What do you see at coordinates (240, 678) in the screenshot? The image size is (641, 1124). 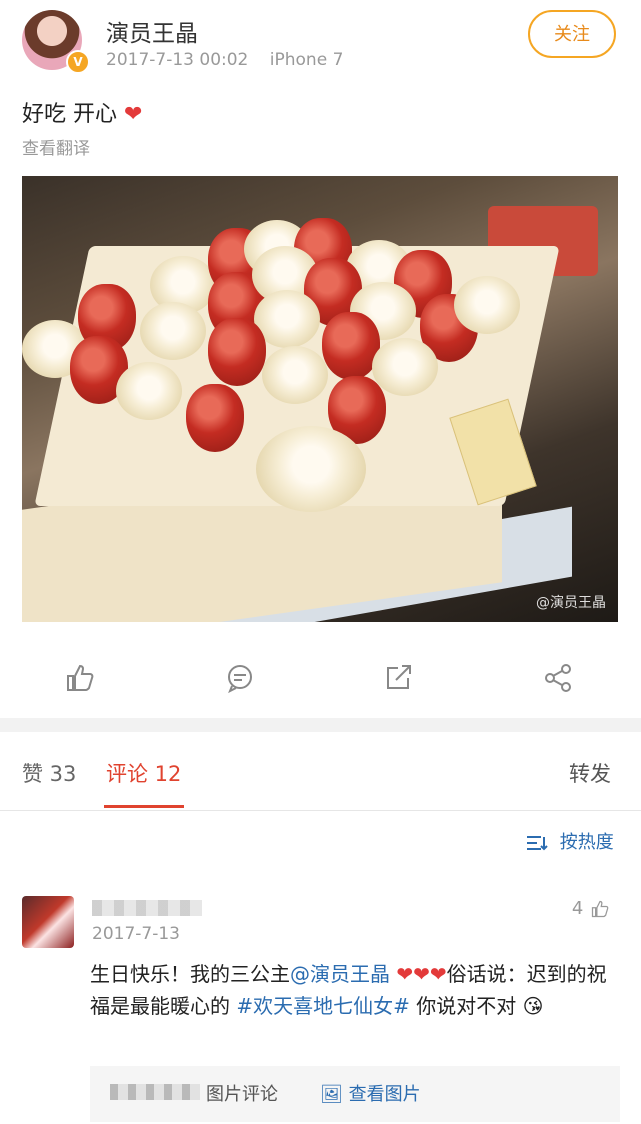 I see `comment-icon` at bounding box center [240, 678].